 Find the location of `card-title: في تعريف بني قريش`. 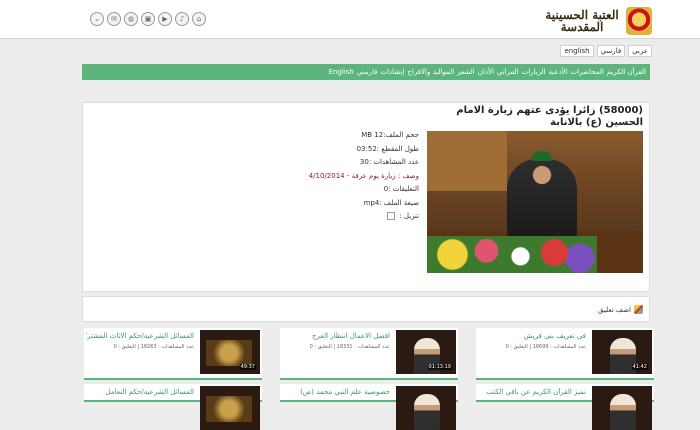

card-title: في تعريف بني قريش is located at coordinates (532, 336).